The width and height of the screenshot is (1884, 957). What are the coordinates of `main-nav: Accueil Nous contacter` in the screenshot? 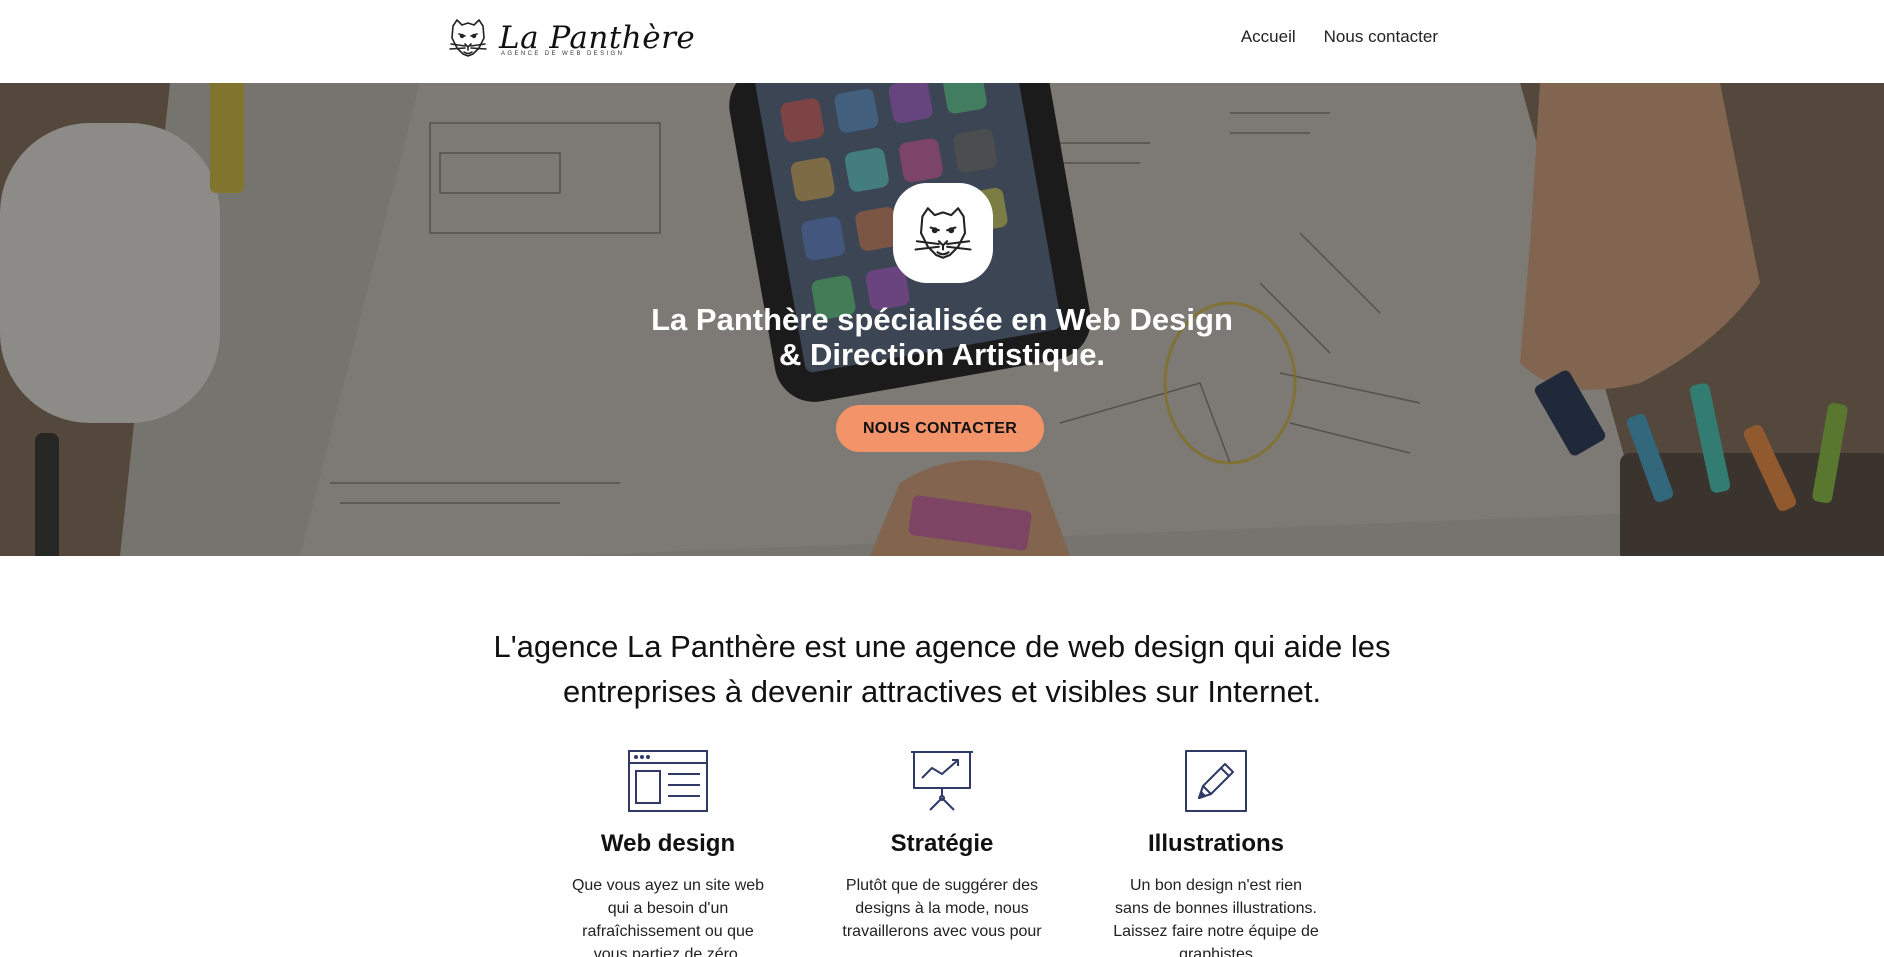 It's located at (1339, 37).